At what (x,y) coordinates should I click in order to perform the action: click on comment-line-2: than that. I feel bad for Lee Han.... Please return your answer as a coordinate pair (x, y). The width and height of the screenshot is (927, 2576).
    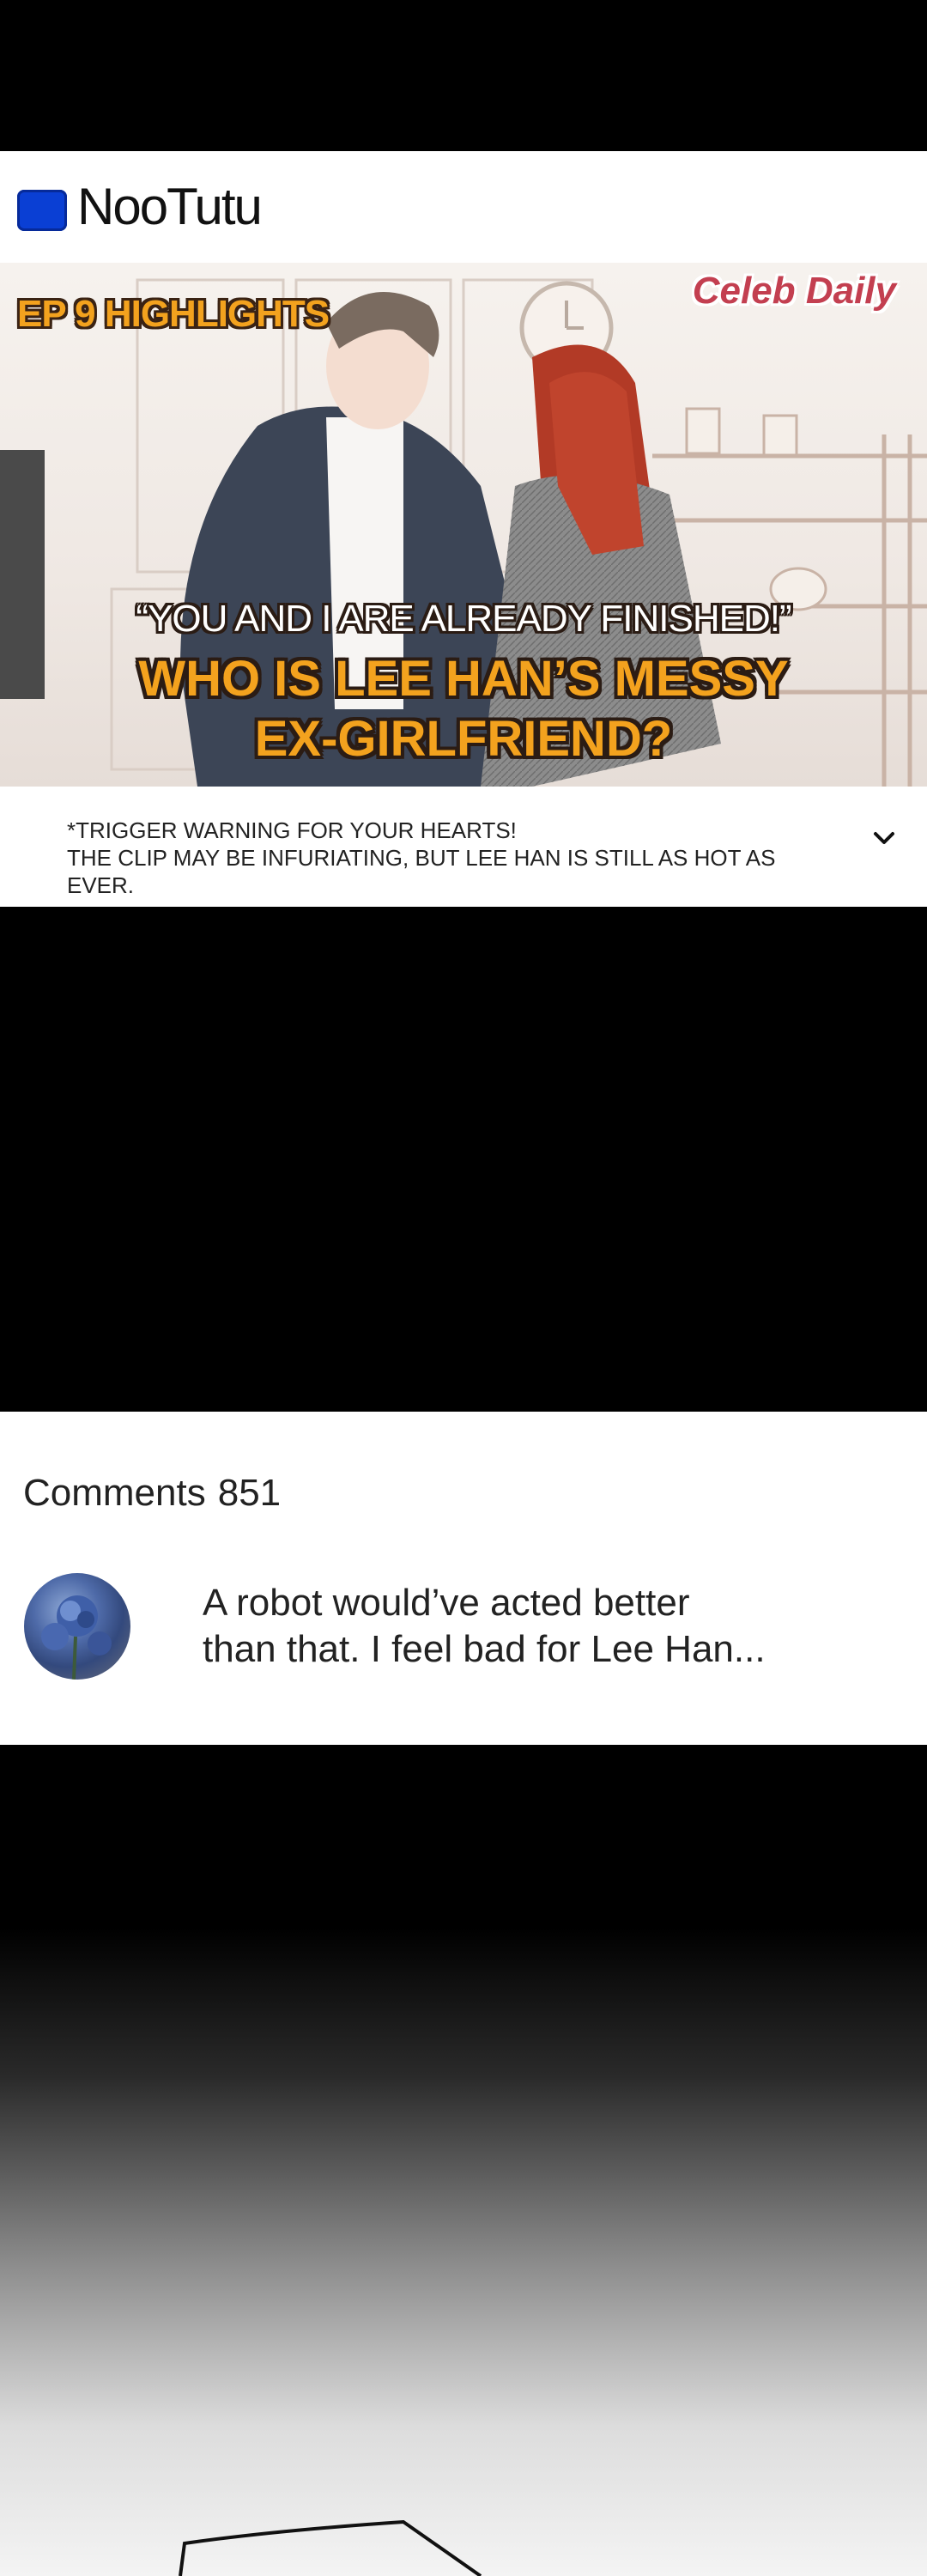
    Looking at the image, I should click on (484, 1649).